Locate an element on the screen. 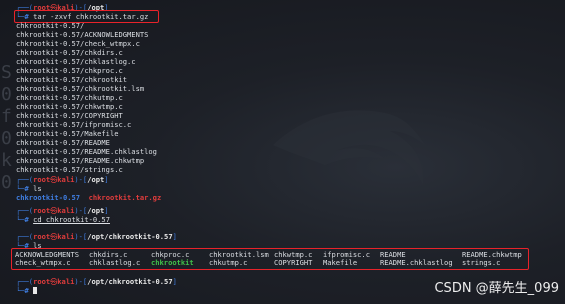 The width and height of the screenshot is (565, 304). output-line: chkrootkit-0.57/chkrootkit.lsm is located at coordinates (80, 88).